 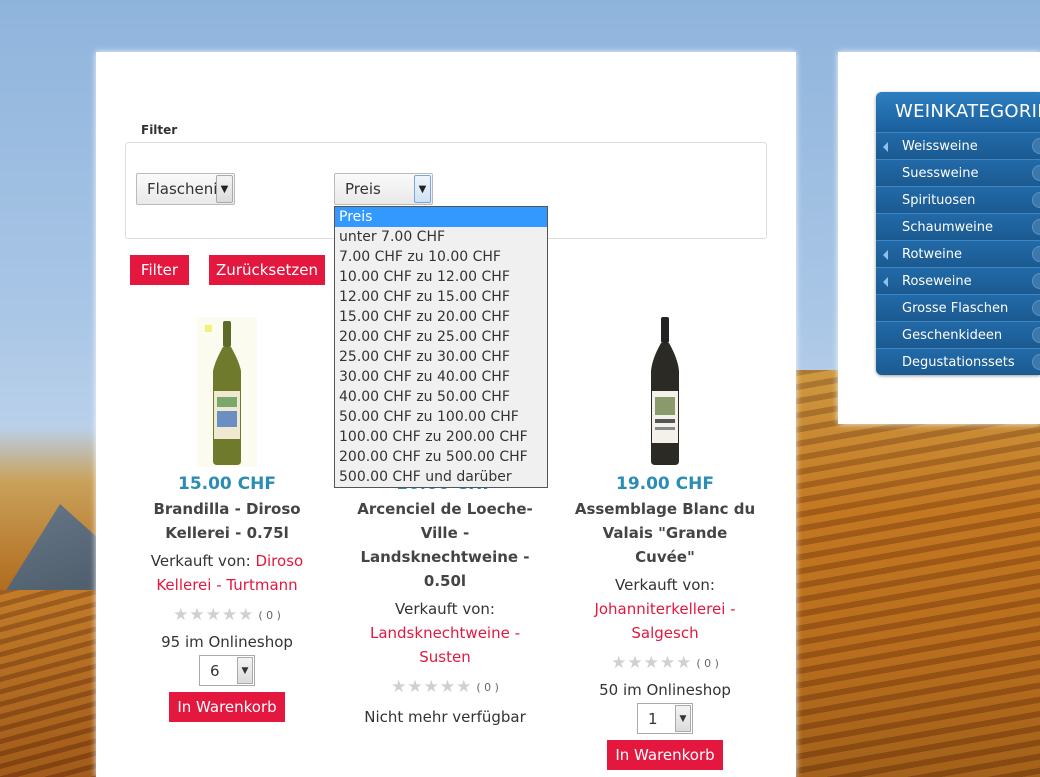 I want to click on price-option: 15.00 CHF zu 20.00 CHF, so click(x=441, y=317).